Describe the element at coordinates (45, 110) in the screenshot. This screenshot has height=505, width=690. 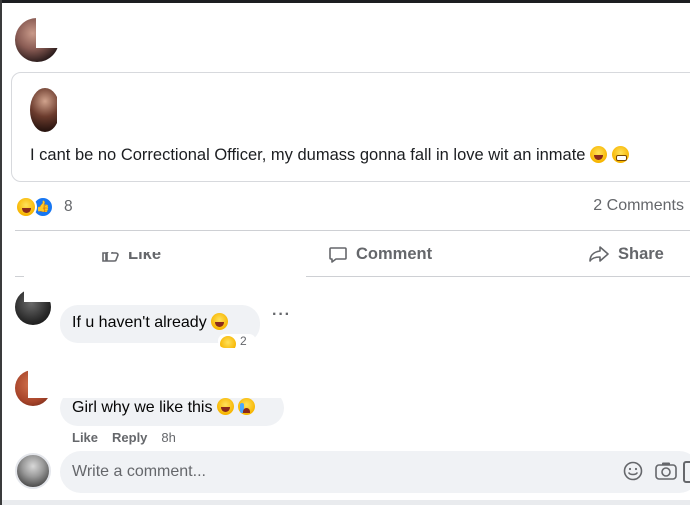
I see `shared-post-author-avatar` at that location.